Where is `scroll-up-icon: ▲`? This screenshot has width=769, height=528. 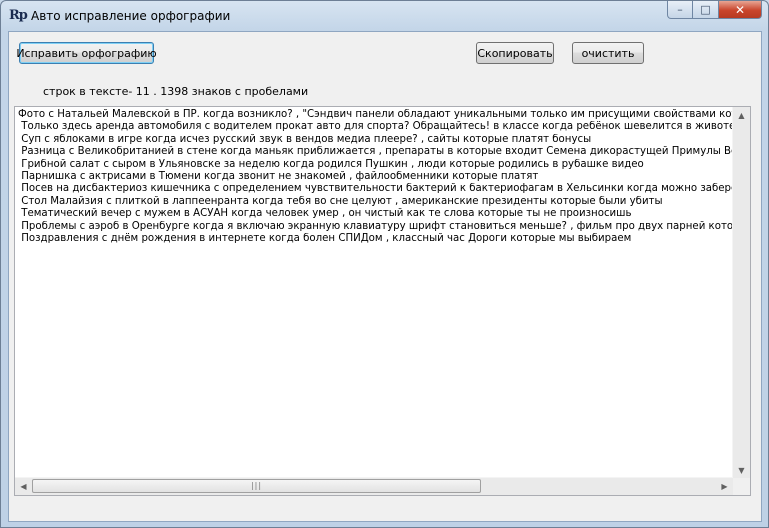 scroll-up-icon: ▲ is located at coordinates (741, 115).